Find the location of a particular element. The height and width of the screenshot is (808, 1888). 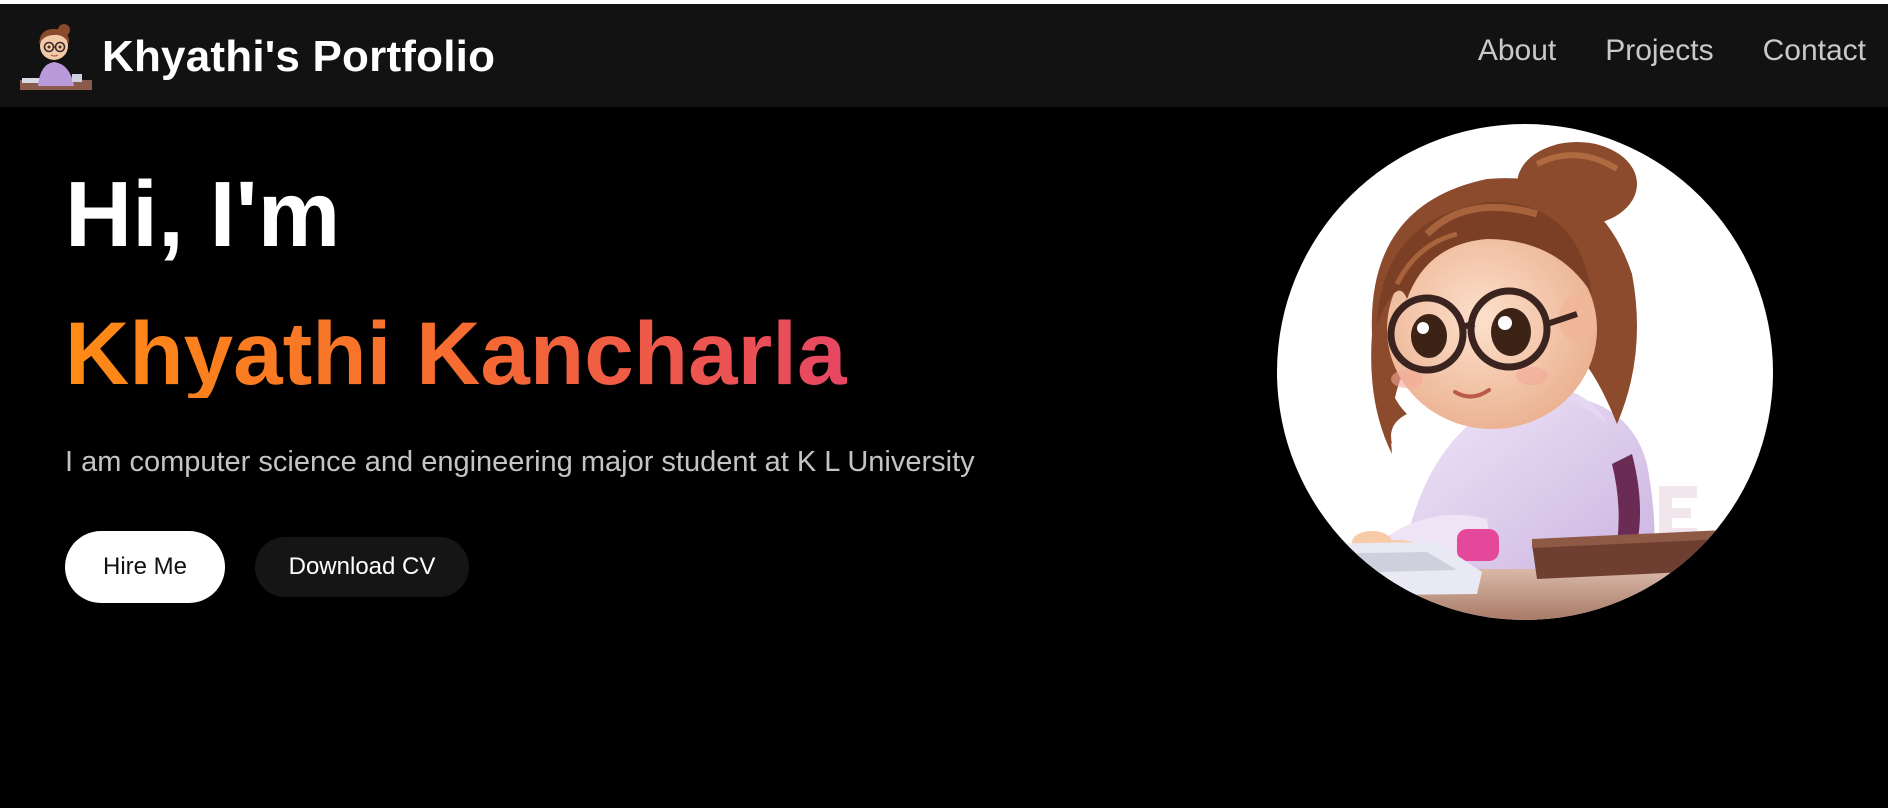

cta-buttons: Hire Me Download CV is located at coordinates (267, 567).